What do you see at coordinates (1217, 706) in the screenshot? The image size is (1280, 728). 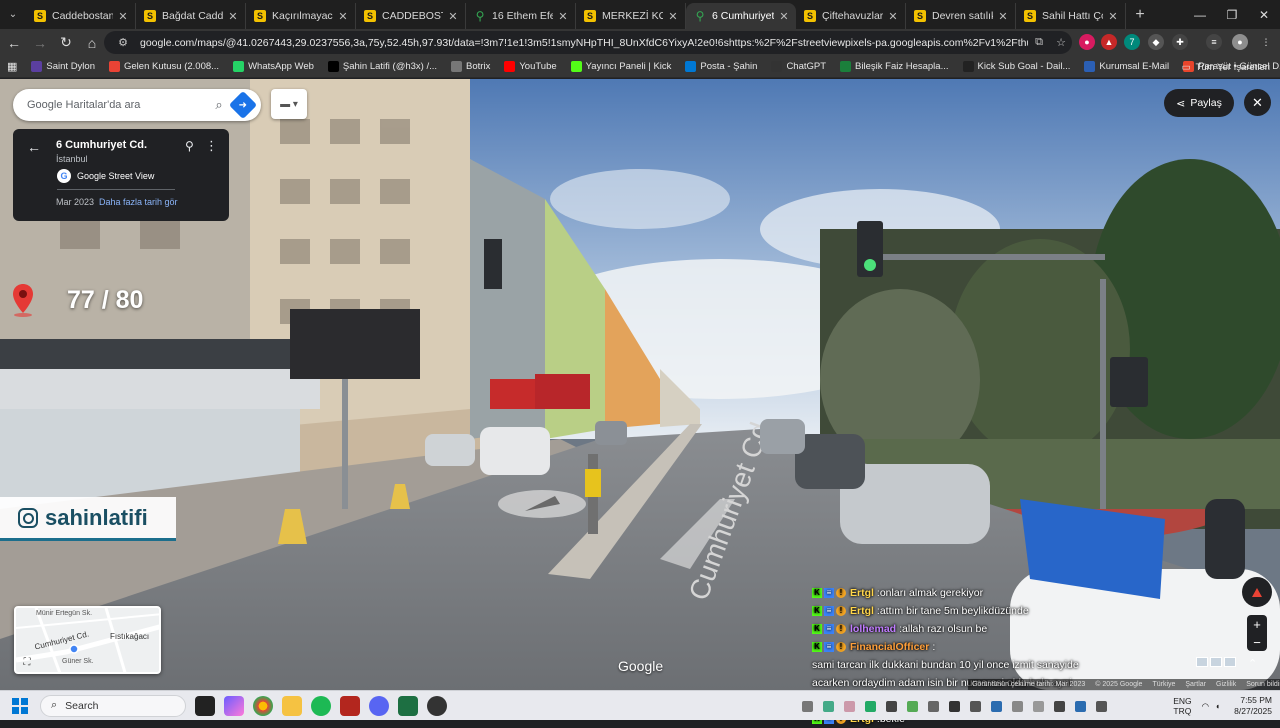 I see `speaker-icon: ◖` at bounding box center [1217, 706].